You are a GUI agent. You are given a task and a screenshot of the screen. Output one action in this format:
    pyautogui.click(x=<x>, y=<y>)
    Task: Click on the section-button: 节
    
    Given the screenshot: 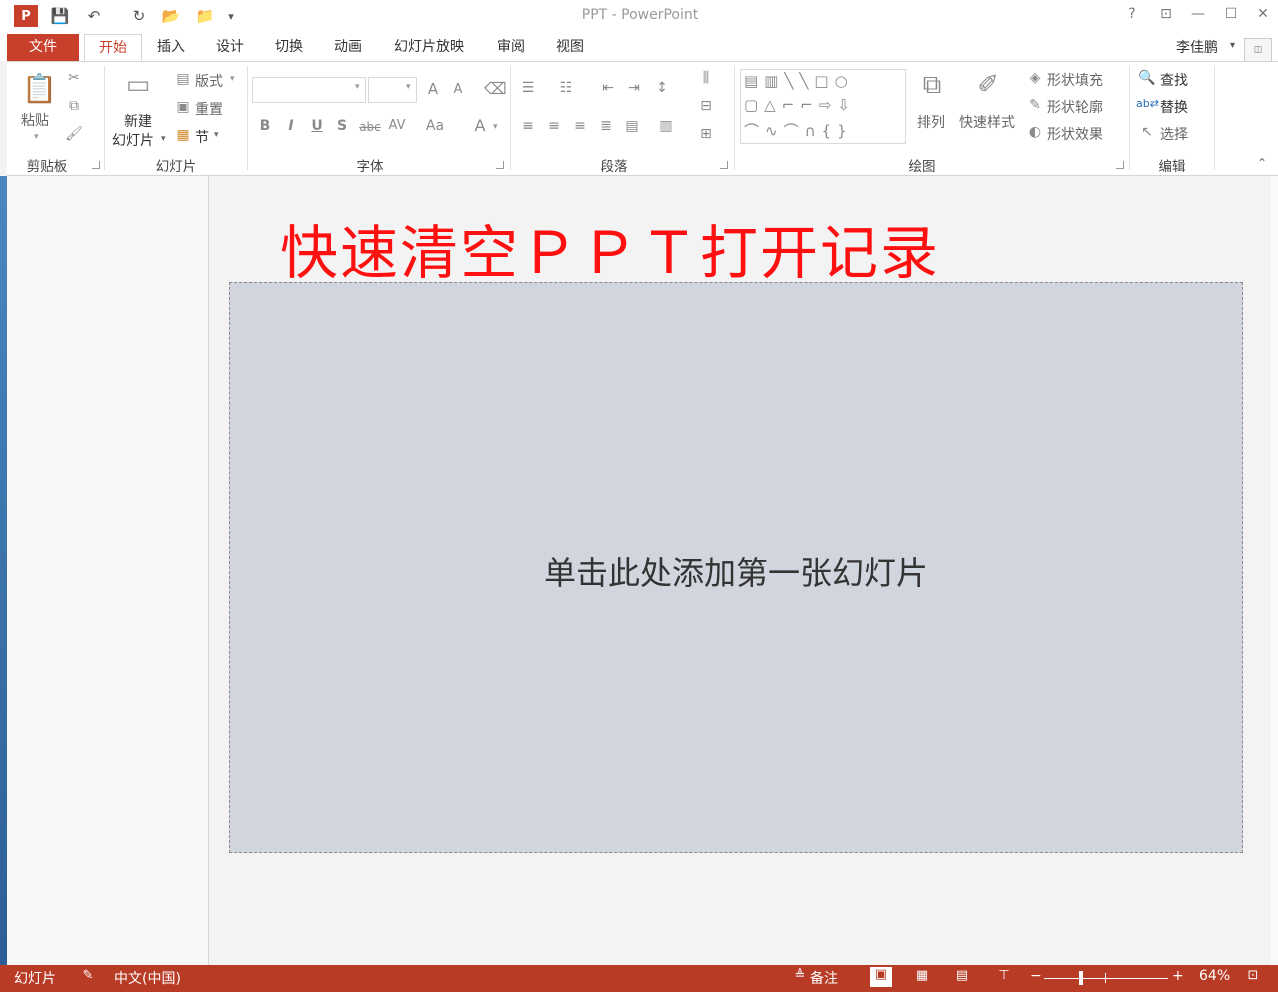 What is the action you would take?
    pyautogui.click(x=202, y=137)
    